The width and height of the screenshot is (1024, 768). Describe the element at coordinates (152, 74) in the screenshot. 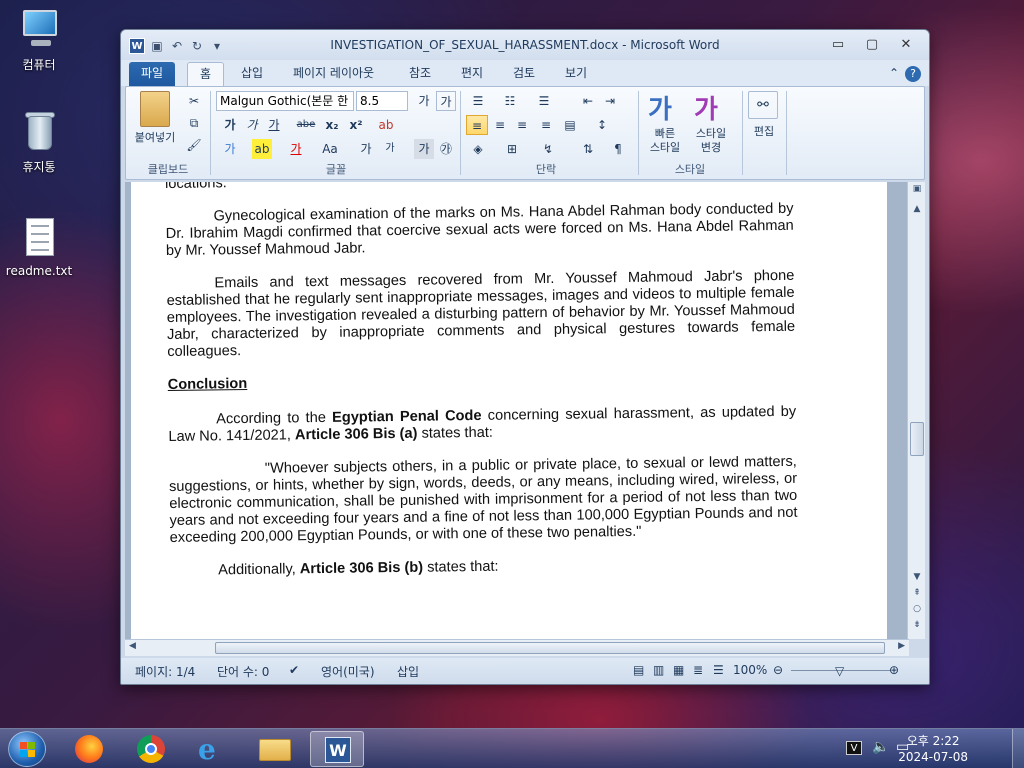

I see `tab-file: 파일` at that location.